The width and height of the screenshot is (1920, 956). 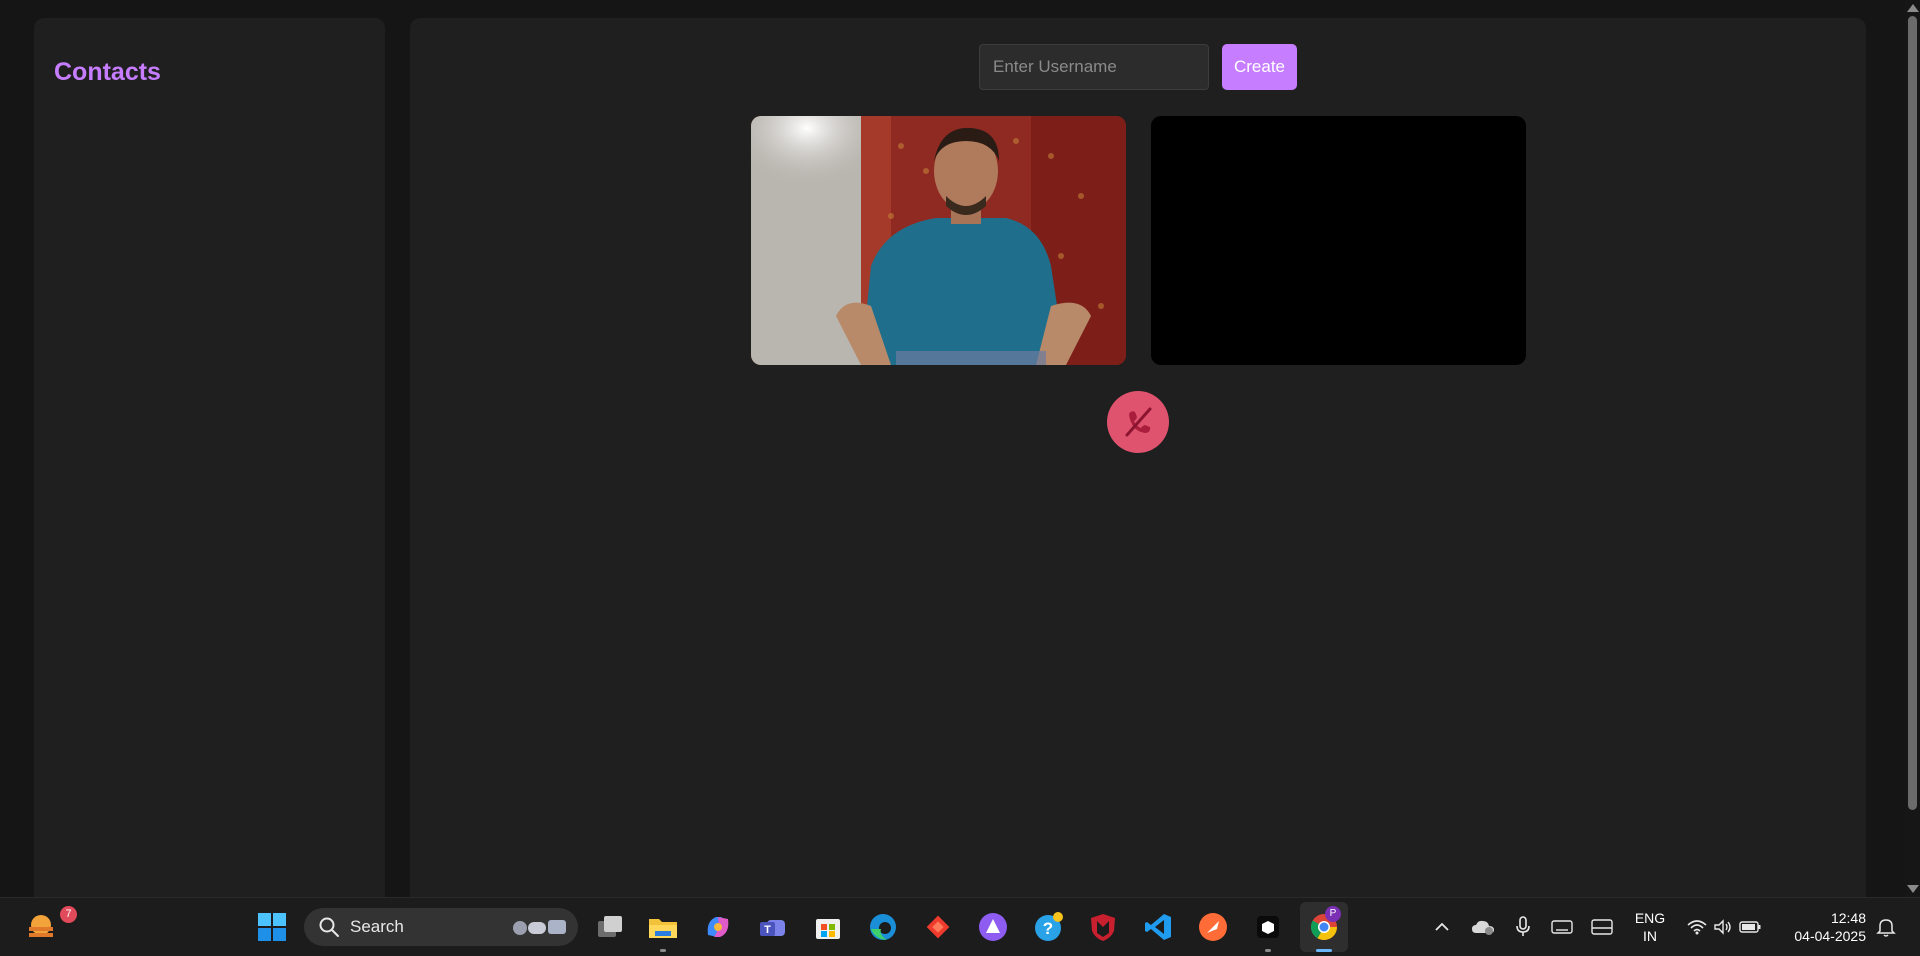 I want to click on contacts-title: Contacts, so click(x=107, y=72).